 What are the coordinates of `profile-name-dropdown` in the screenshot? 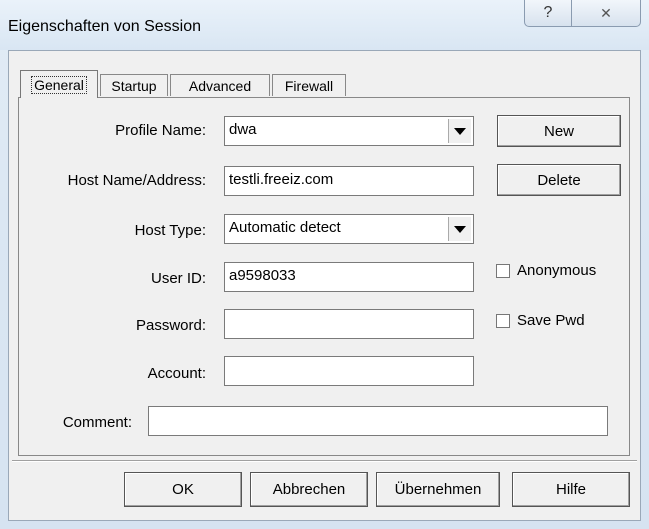 It's located at (459, 131).